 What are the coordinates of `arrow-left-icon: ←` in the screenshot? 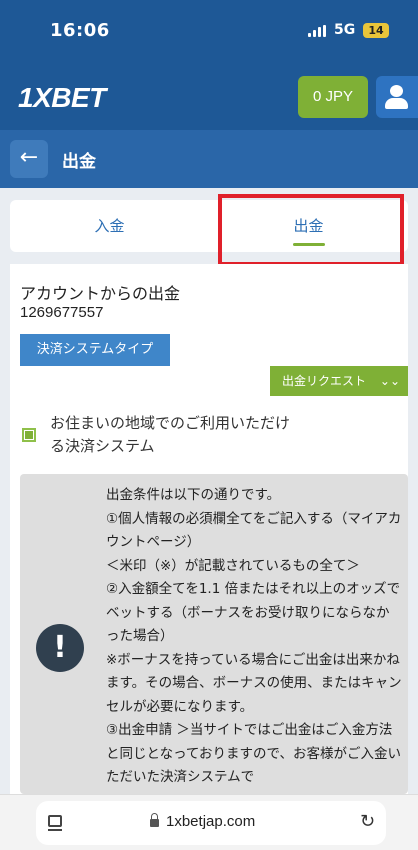 It's located at (29, 157).